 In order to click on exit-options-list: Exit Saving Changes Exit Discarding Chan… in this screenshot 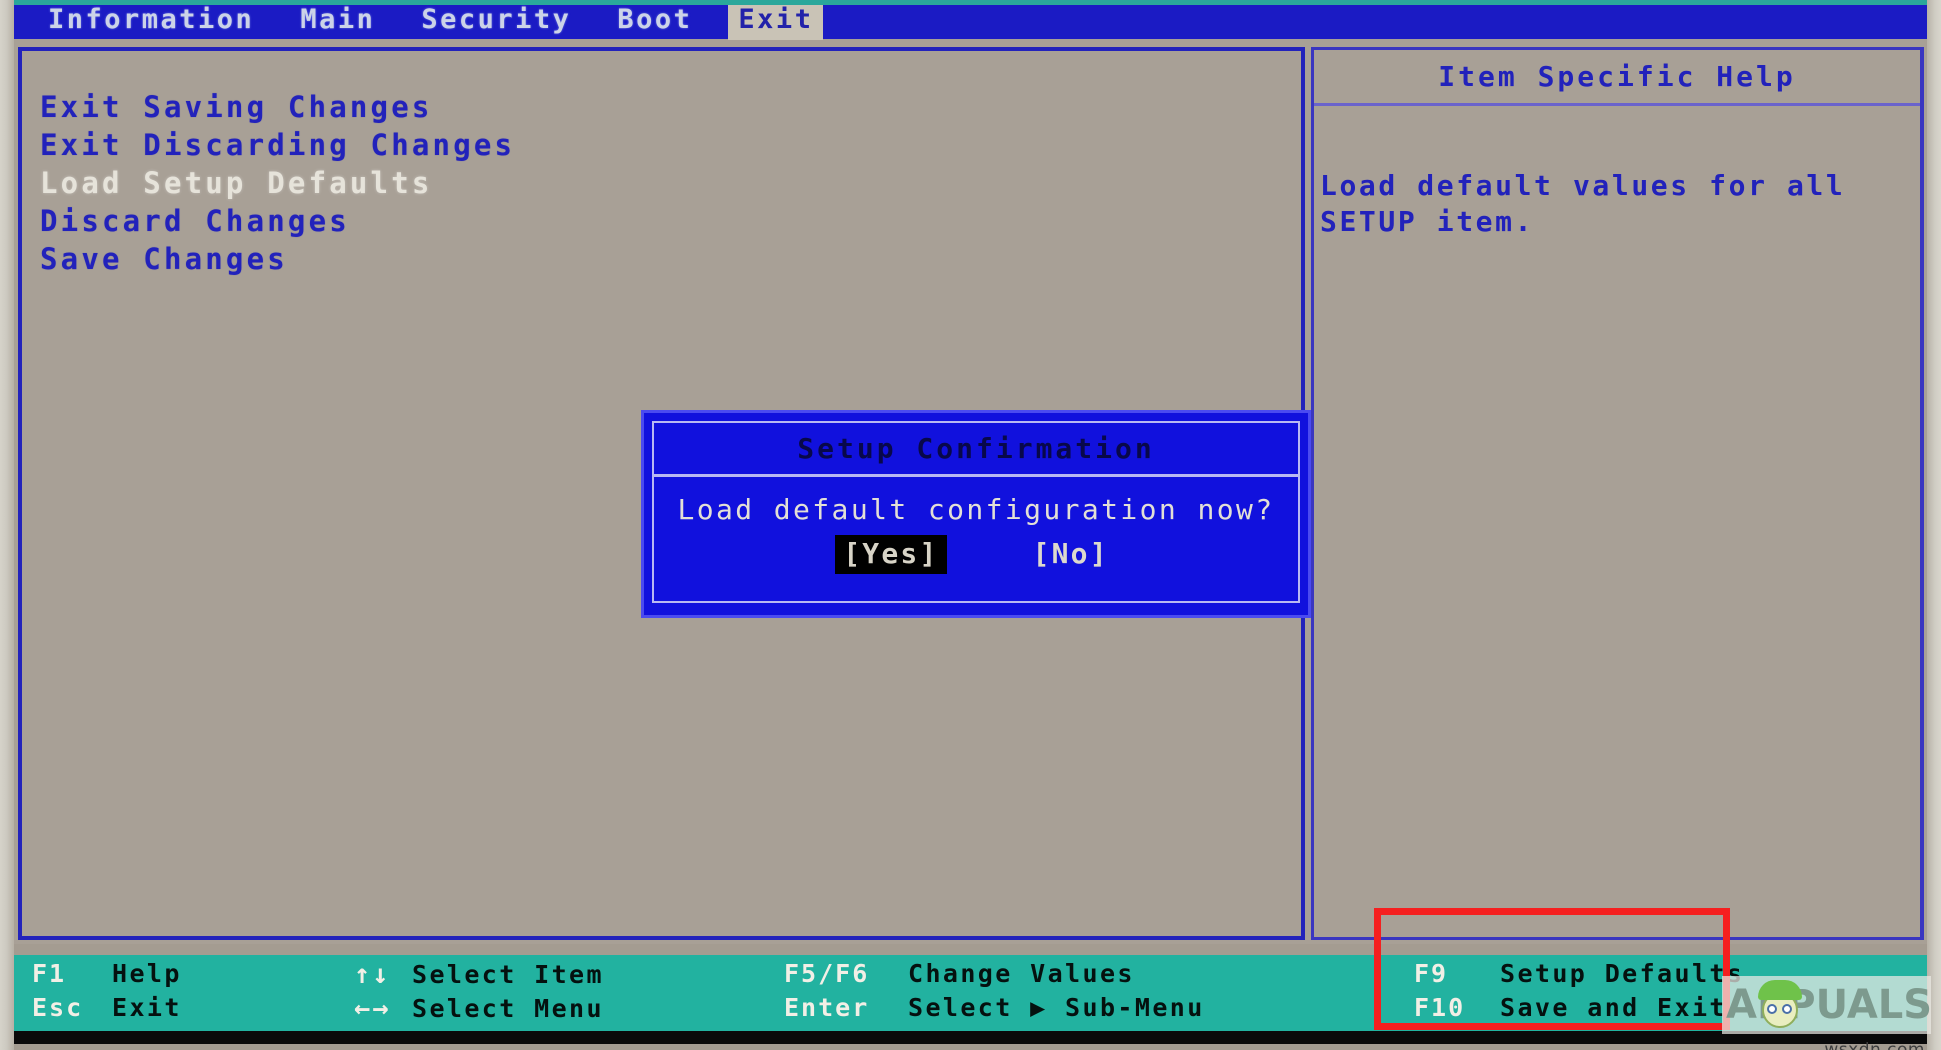, I will do `click(661, 164)`.